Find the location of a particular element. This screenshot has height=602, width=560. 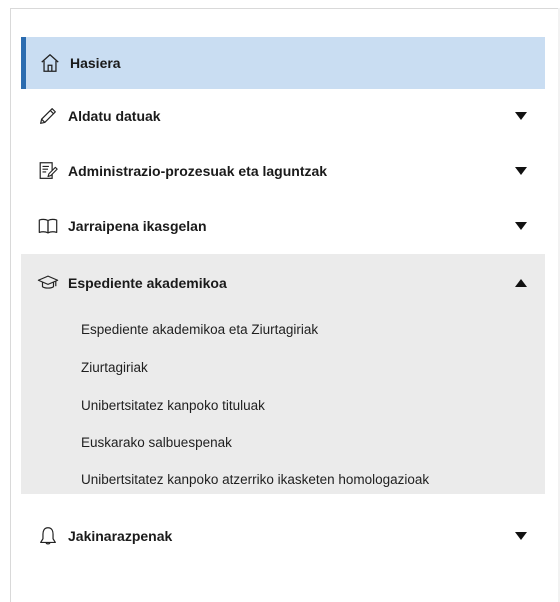

menu-item-label: Aldatu datuak is located at coordinates (114, 116).